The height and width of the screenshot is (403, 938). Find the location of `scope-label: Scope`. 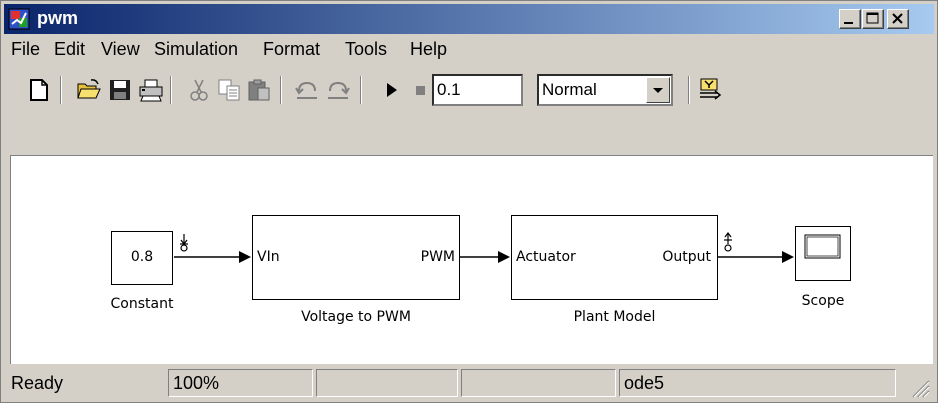

scope-label: Scope is located at coordinates (823, 301).